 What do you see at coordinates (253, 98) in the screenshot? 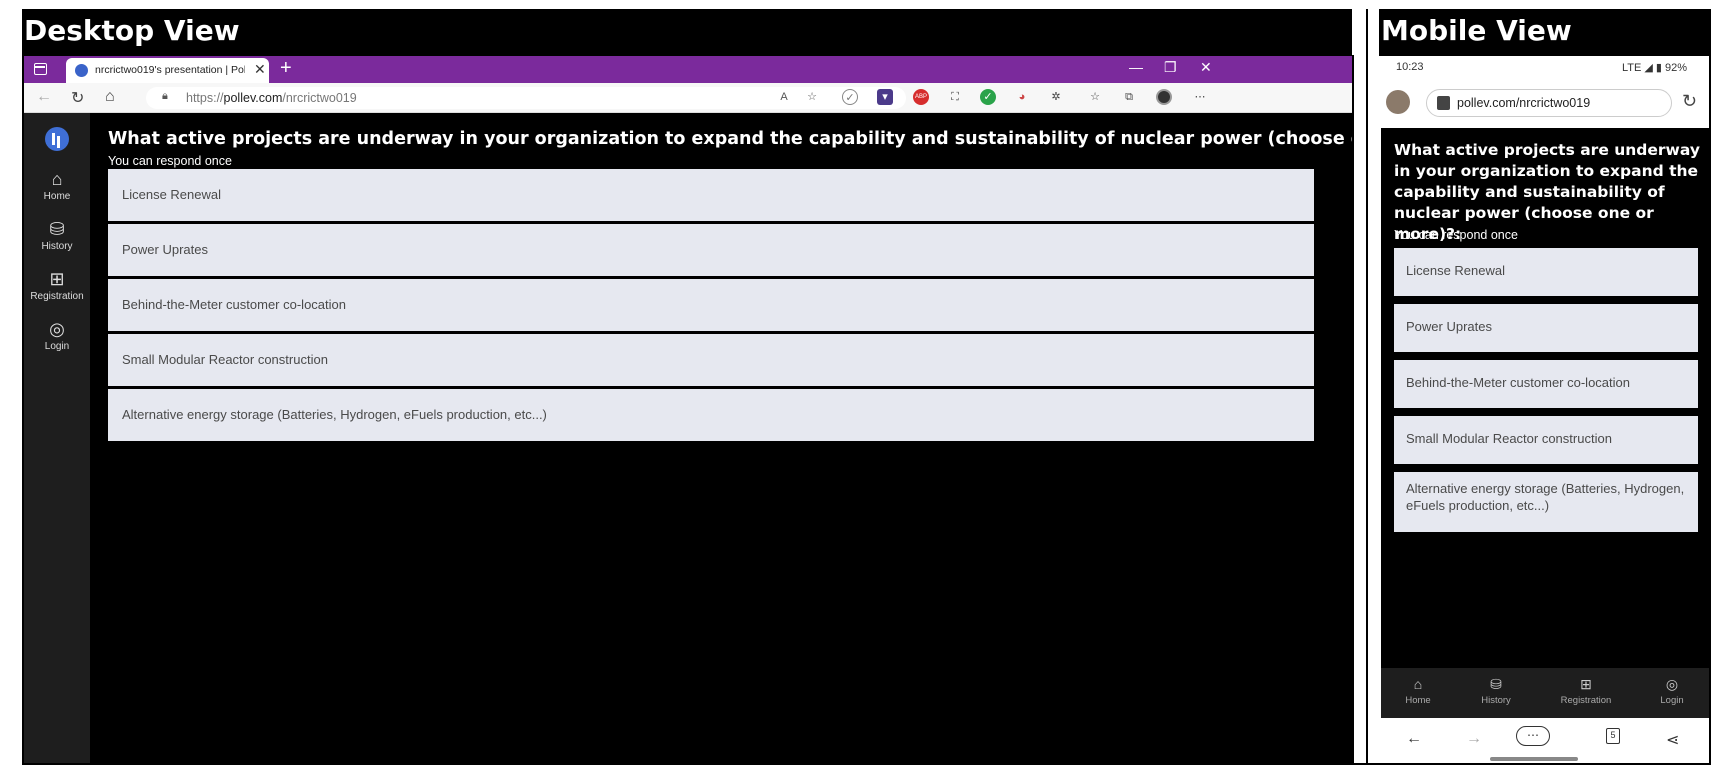
I see `url-domain: pollev.com` at bounding box center [253, 98].